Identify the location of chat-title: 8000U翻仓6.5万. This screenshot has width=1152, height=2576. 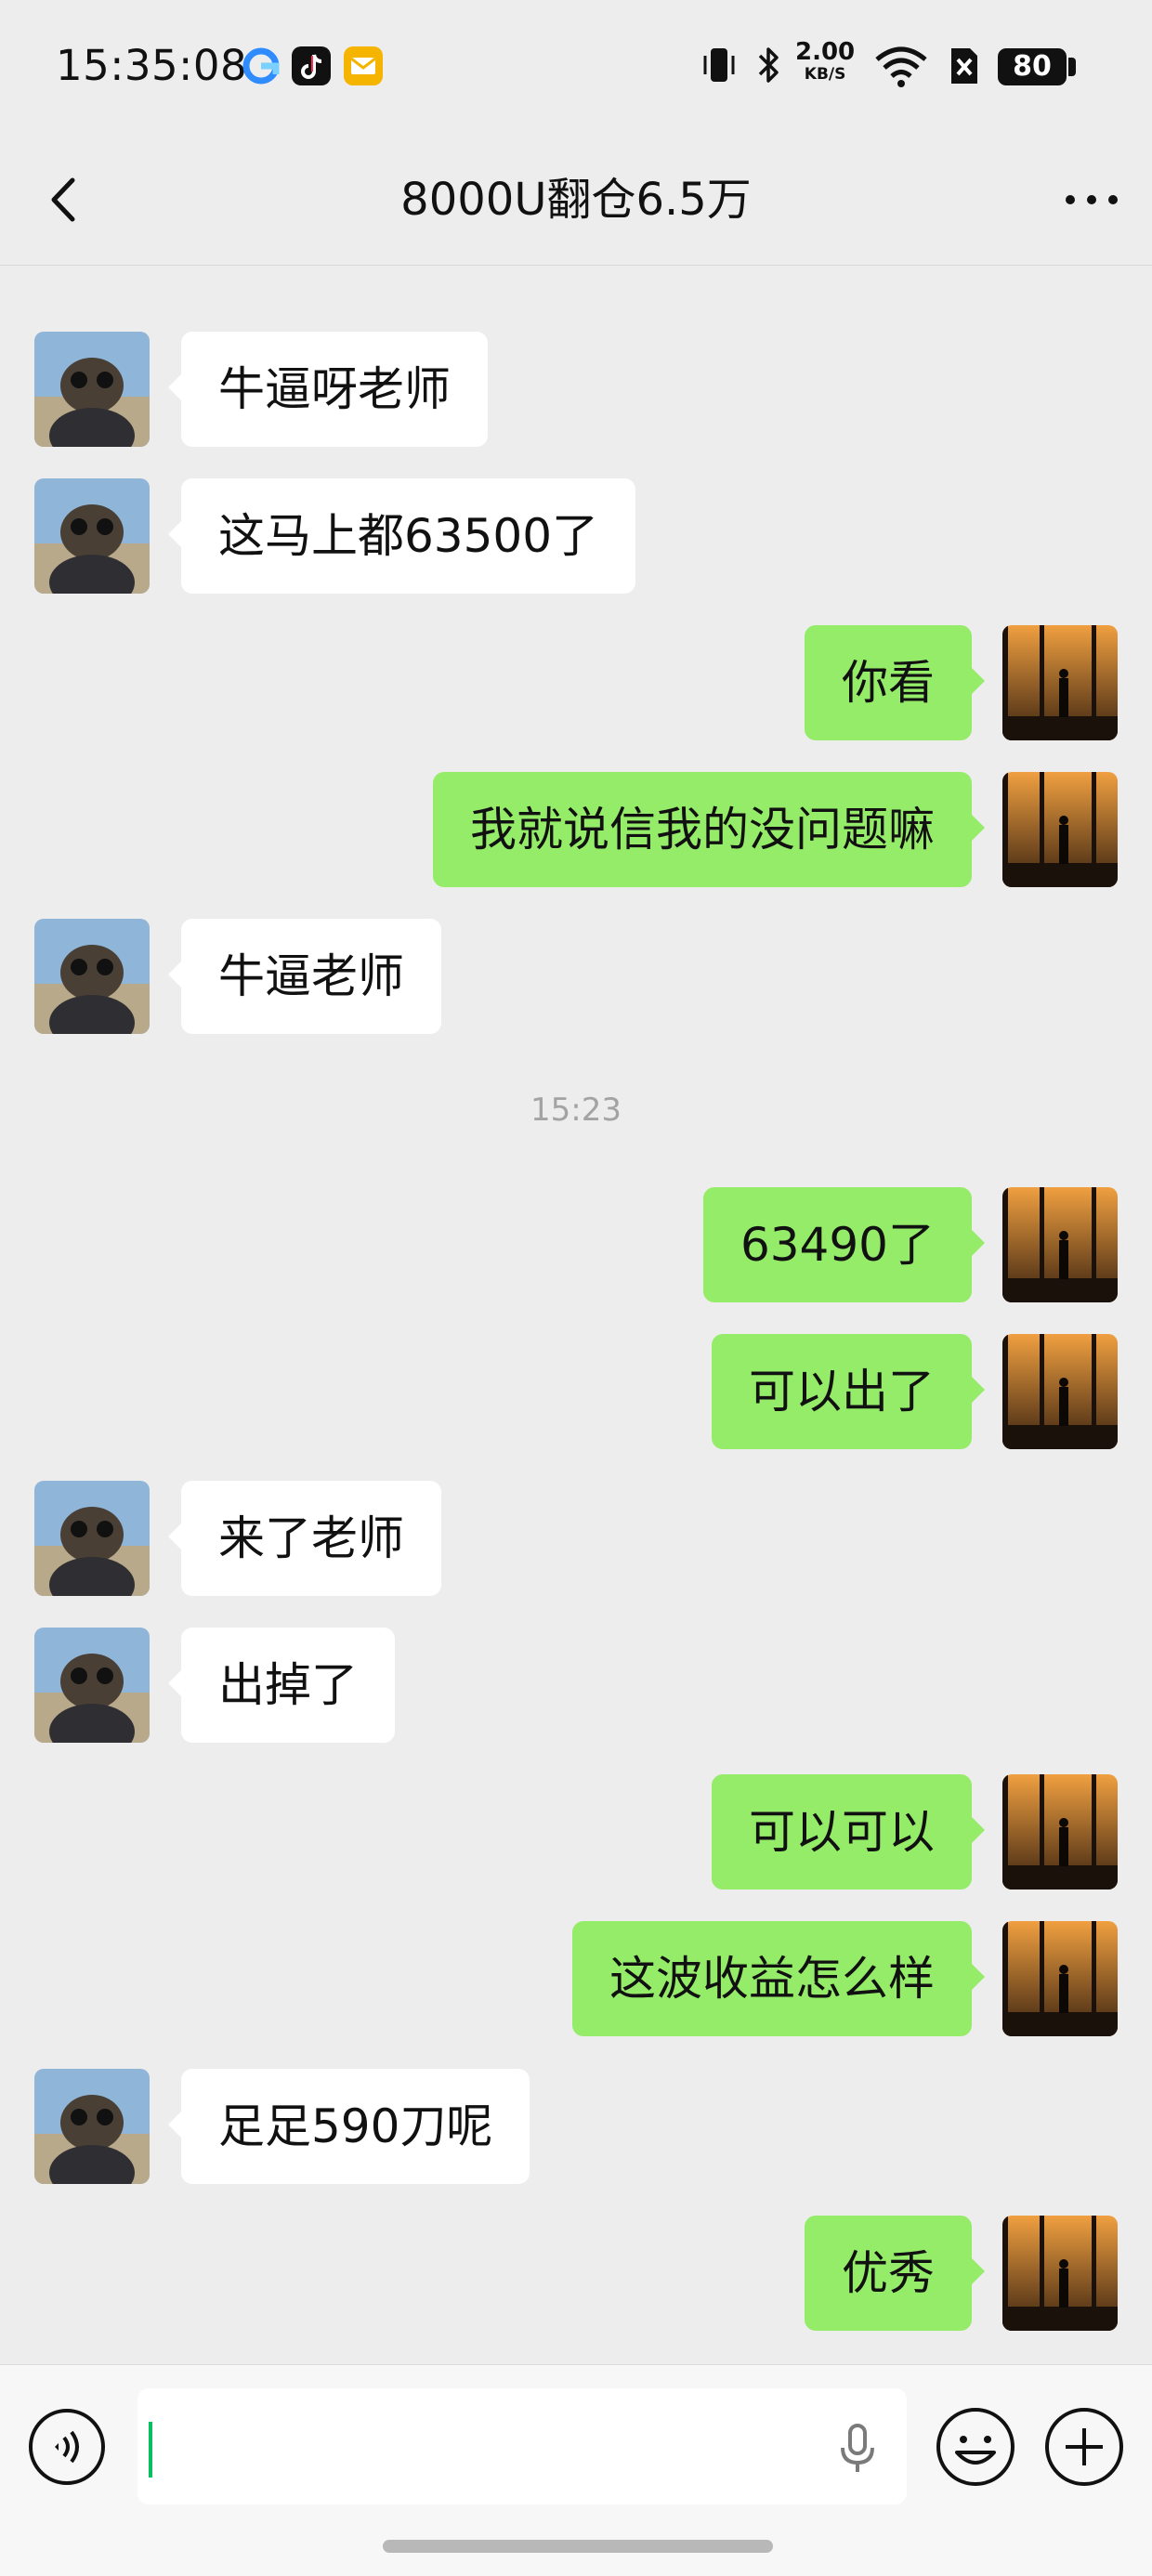
(576, 200).